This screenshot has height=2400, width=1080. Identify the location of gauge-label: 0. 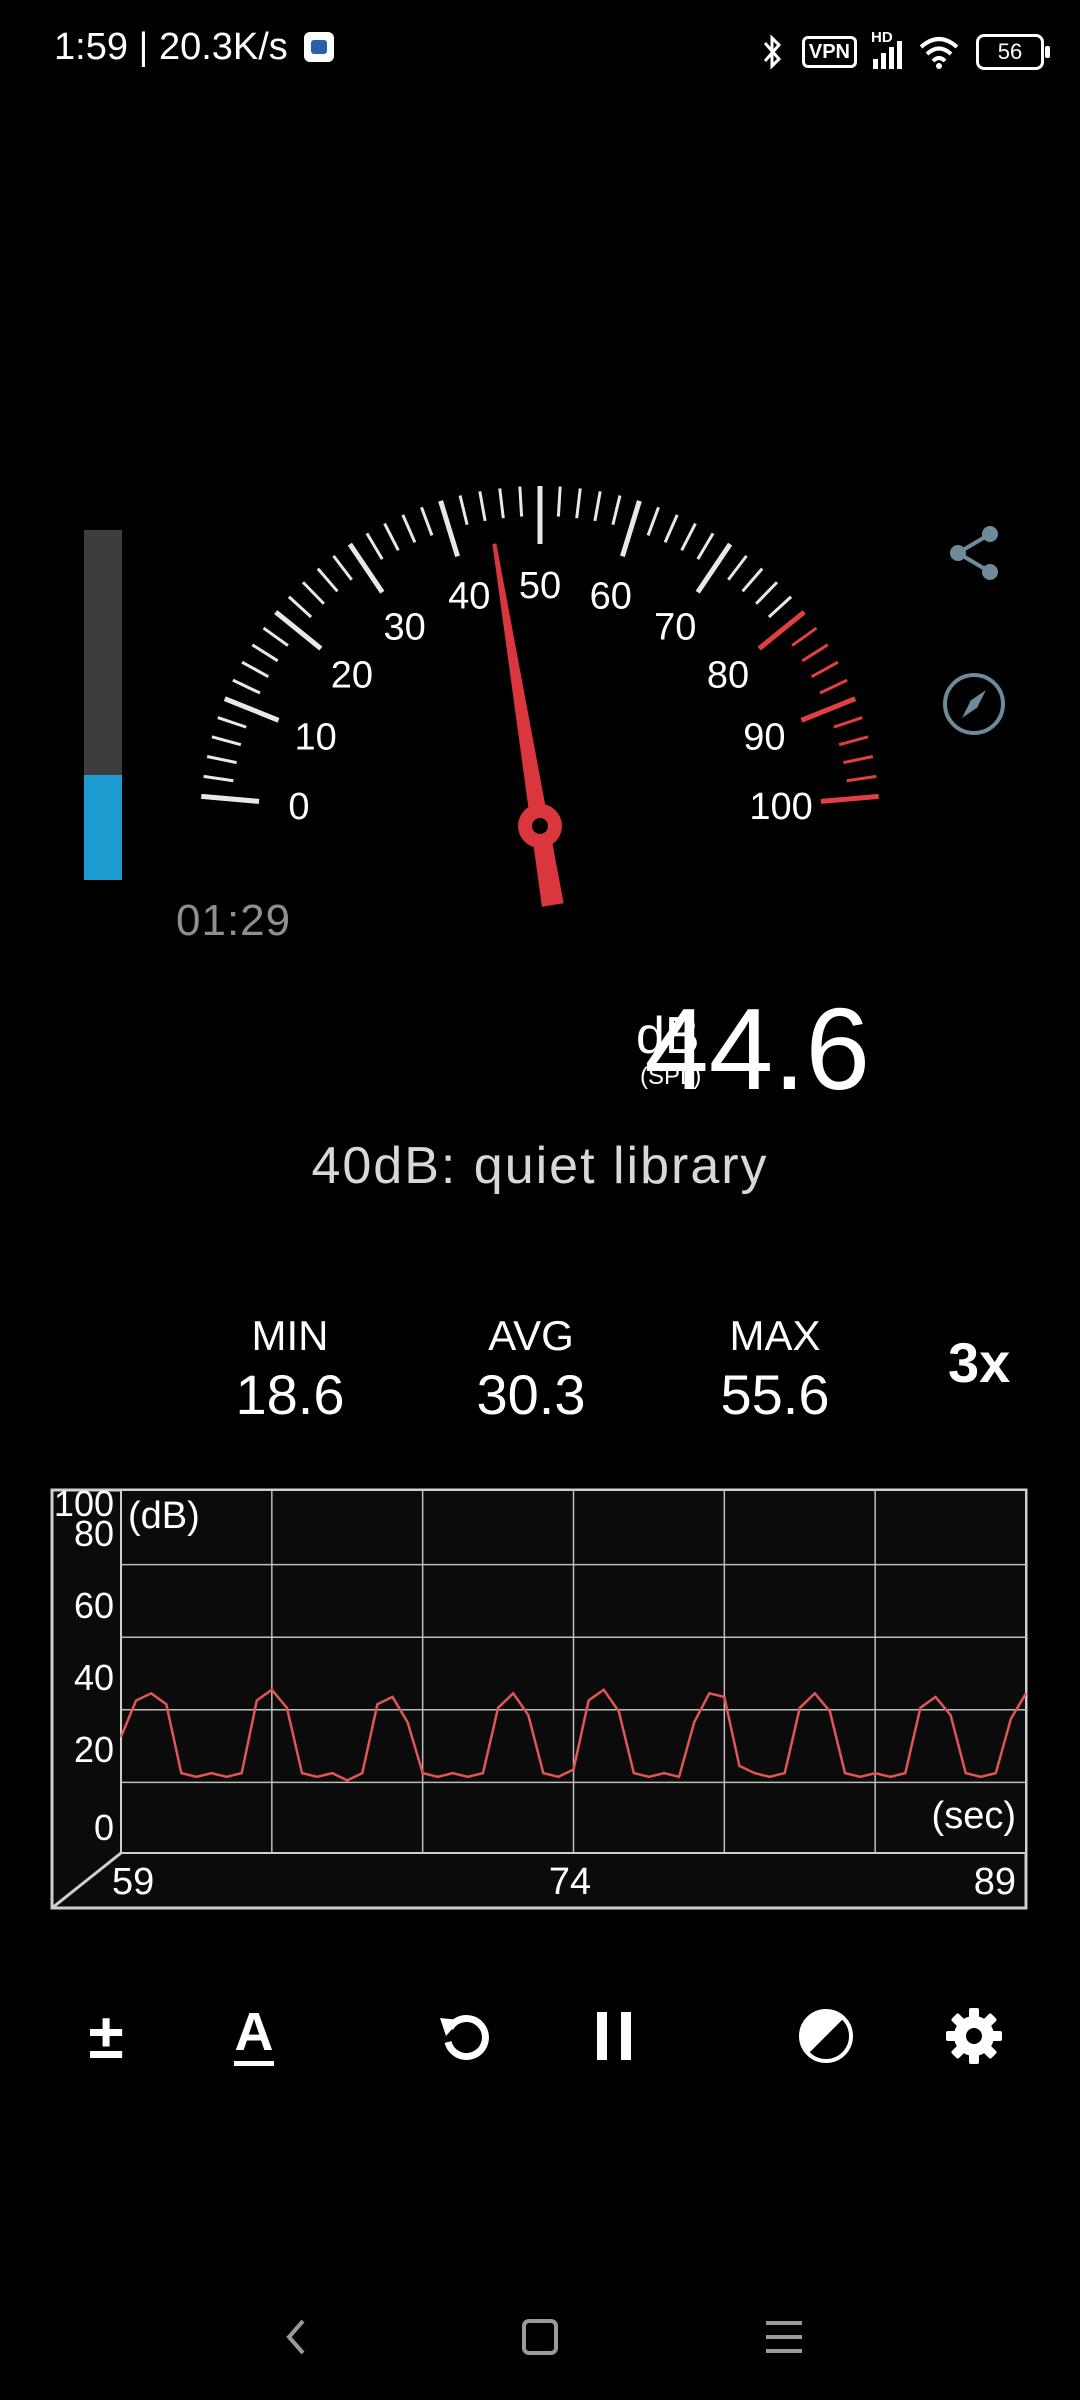
(298, 807).